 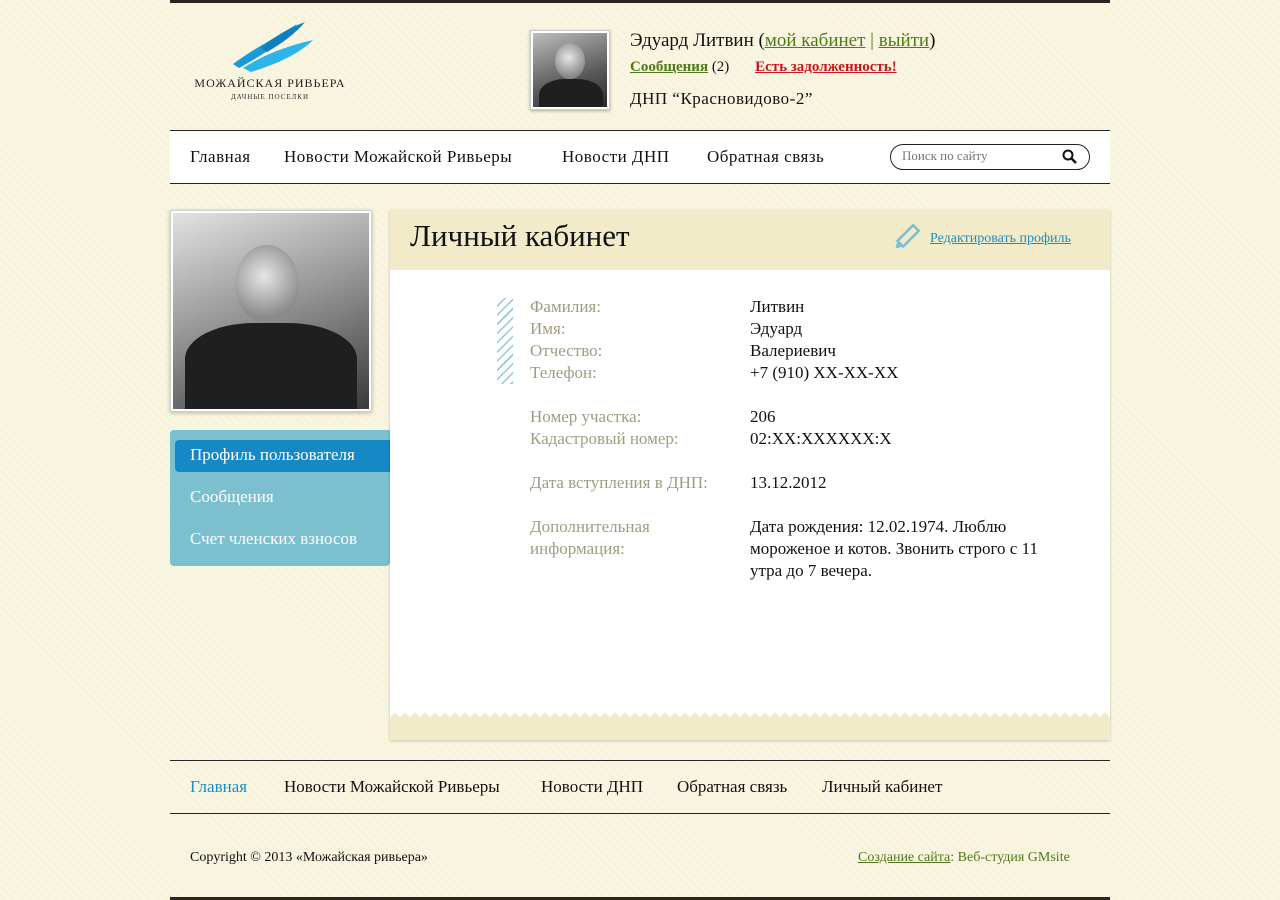 What do you see at coordinates (692, 40) in the screenshot?
I see `user-name: Эдуард Литвин` at bounding box center [692, 40].